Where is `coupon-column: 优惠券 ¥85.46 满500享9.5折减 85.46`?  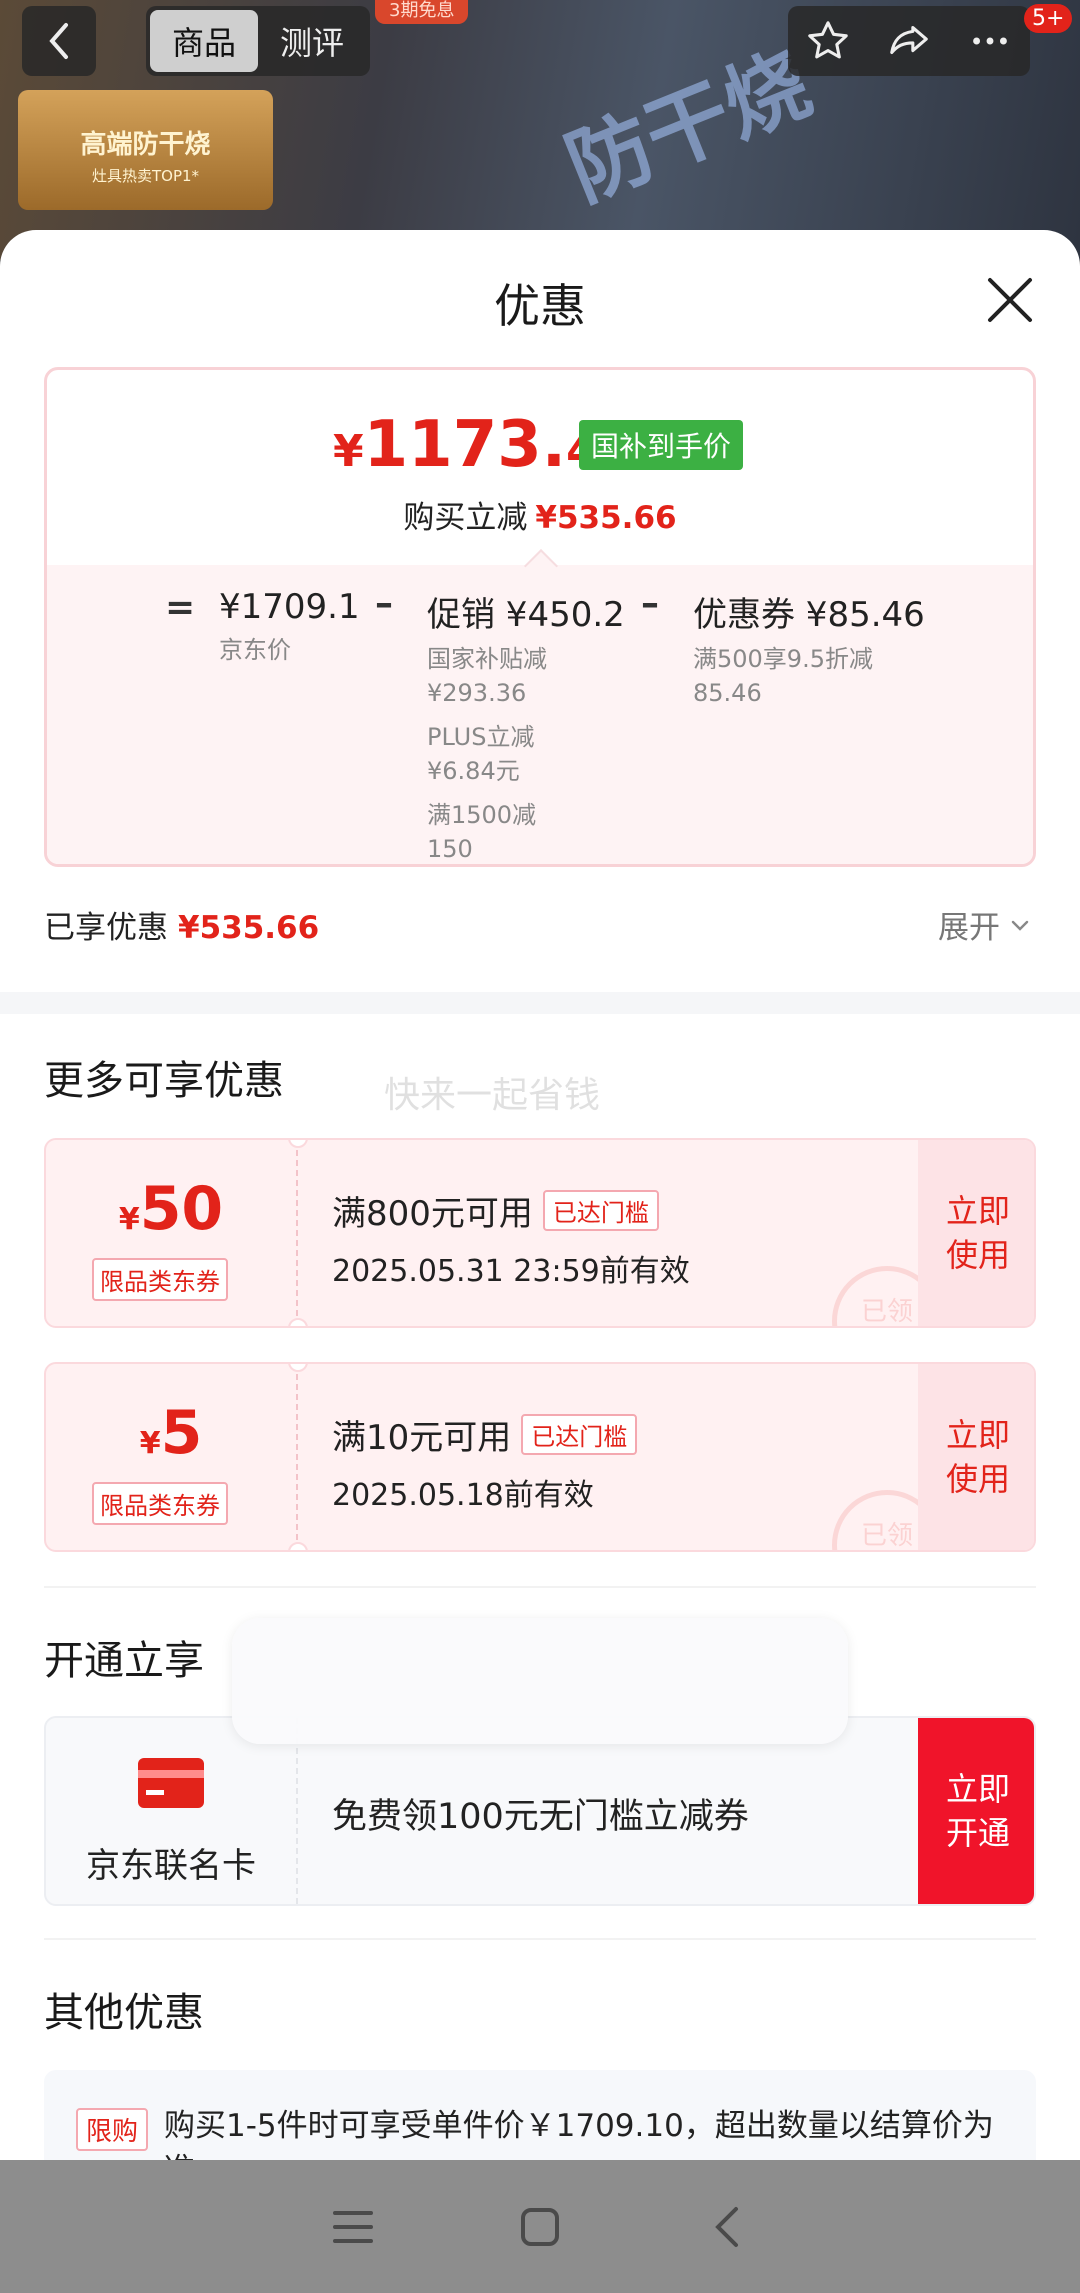
coupon-column: 优惠券 ¥85.46 满500享9.5折减 85.46 is located at coordinates (809, 648).